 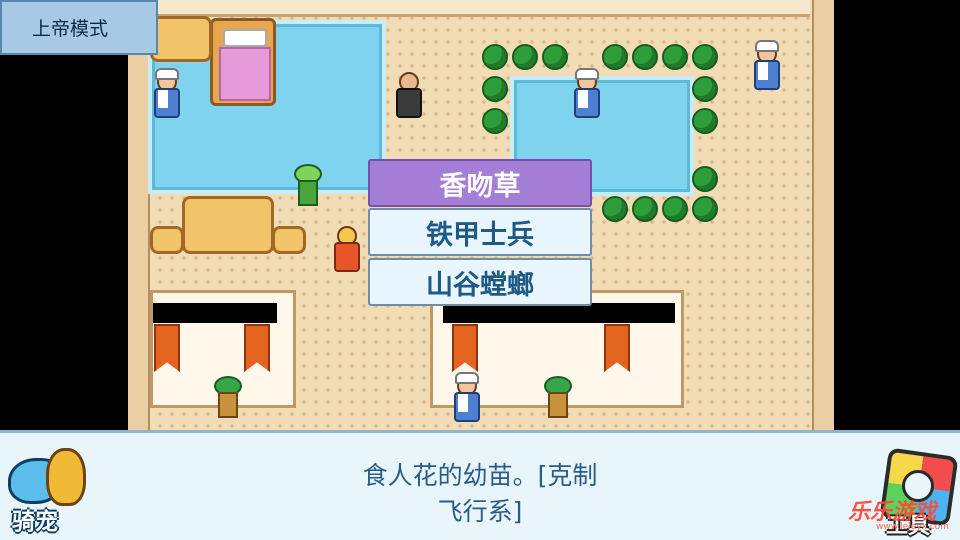 I want to click on god-mode-button: 上帝模式, so click(x=79, y=27).